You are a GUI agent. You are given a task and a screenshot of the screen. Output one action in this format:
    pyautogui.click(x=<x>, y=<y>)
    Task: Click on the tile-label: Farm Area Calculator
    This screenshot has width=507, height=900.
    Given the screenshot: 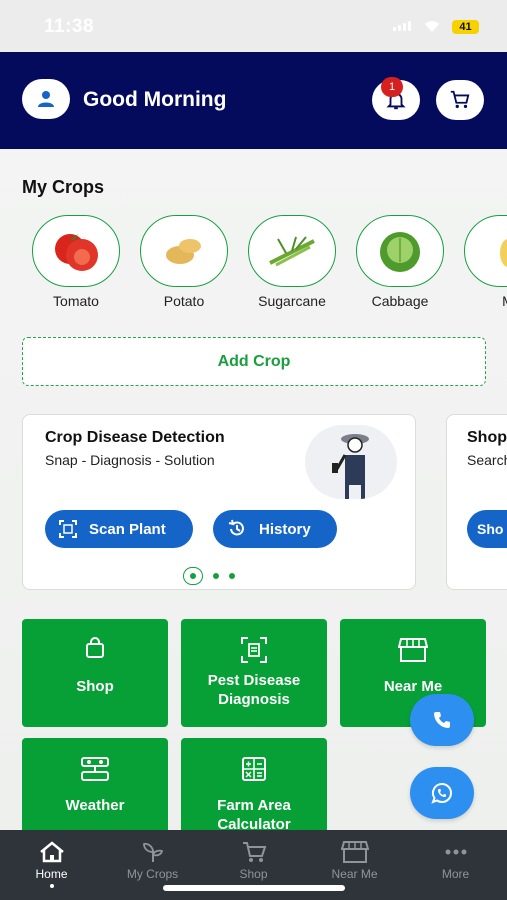 What is the action you would take?
    pyautogui.click(x=254, y=813)
    